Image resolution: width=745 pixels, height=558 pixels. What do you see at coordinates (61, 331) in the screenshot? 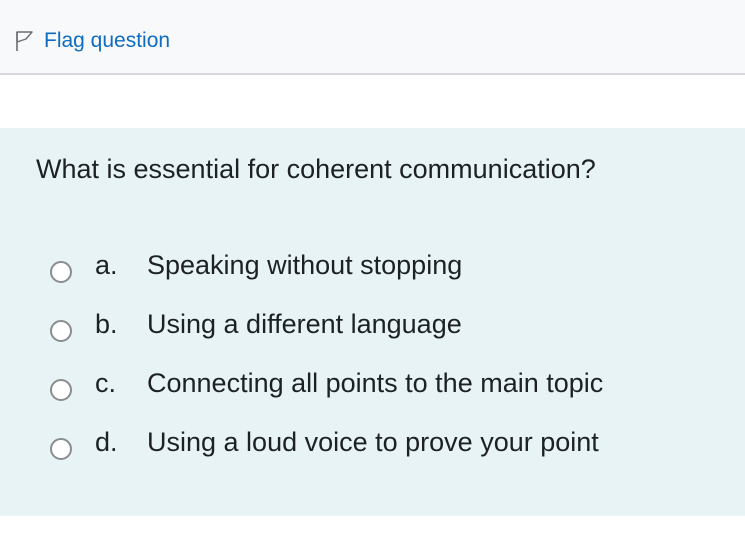
I see `answer-b-radio` at bounding box center [61, 331].